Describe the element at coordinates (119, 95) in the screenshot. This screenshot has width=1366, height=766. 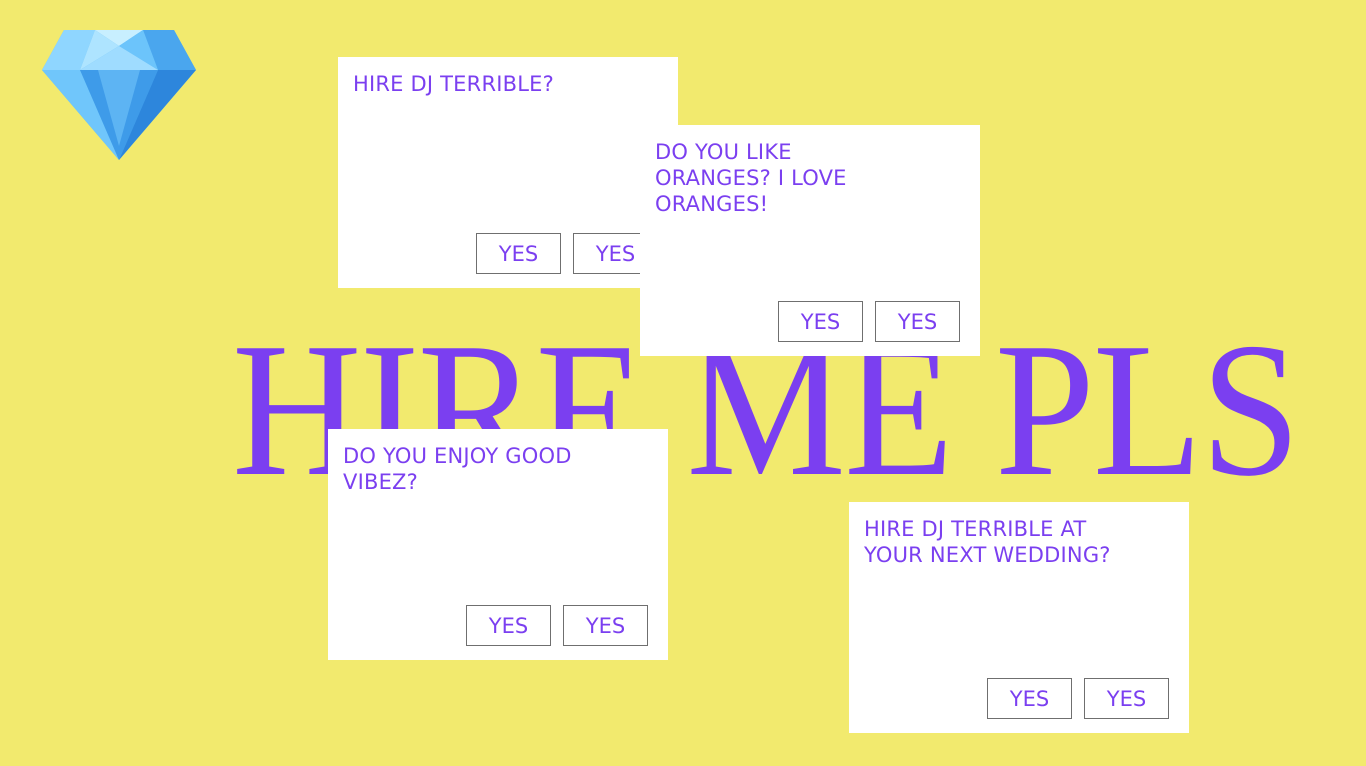
I see `gem-icon` at that location.